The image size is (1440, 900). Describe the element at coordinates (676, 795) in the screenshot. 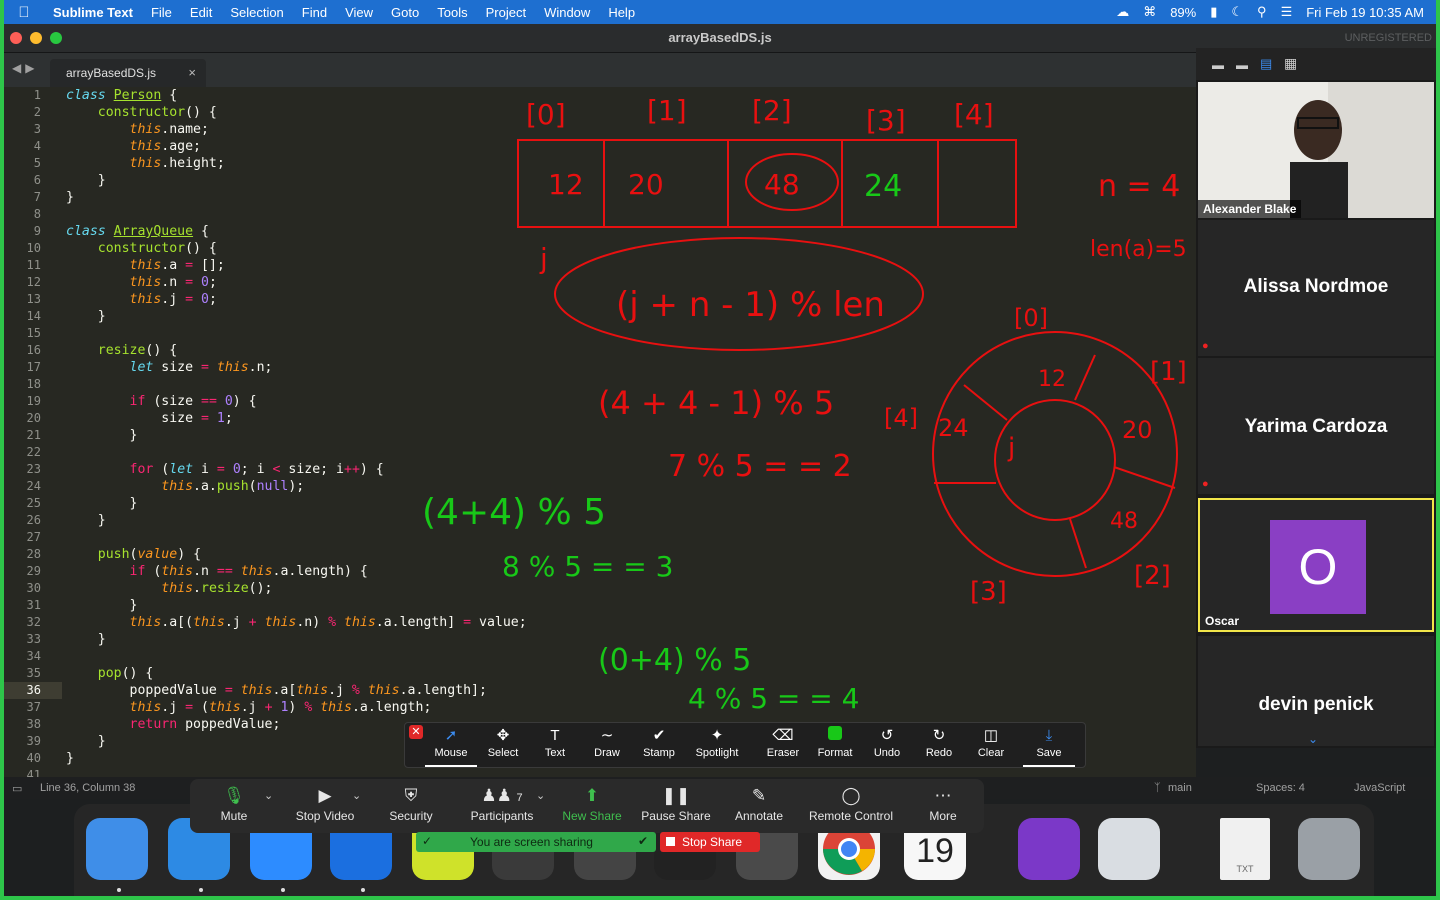

I see `pause-icon: ❚❚` at that location.